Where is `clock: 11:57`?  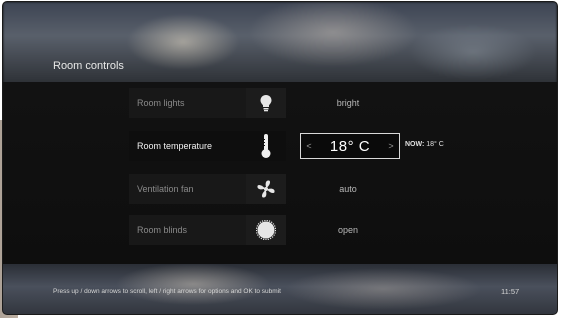
clock: 11:57 is located at coordinates (510, 291).